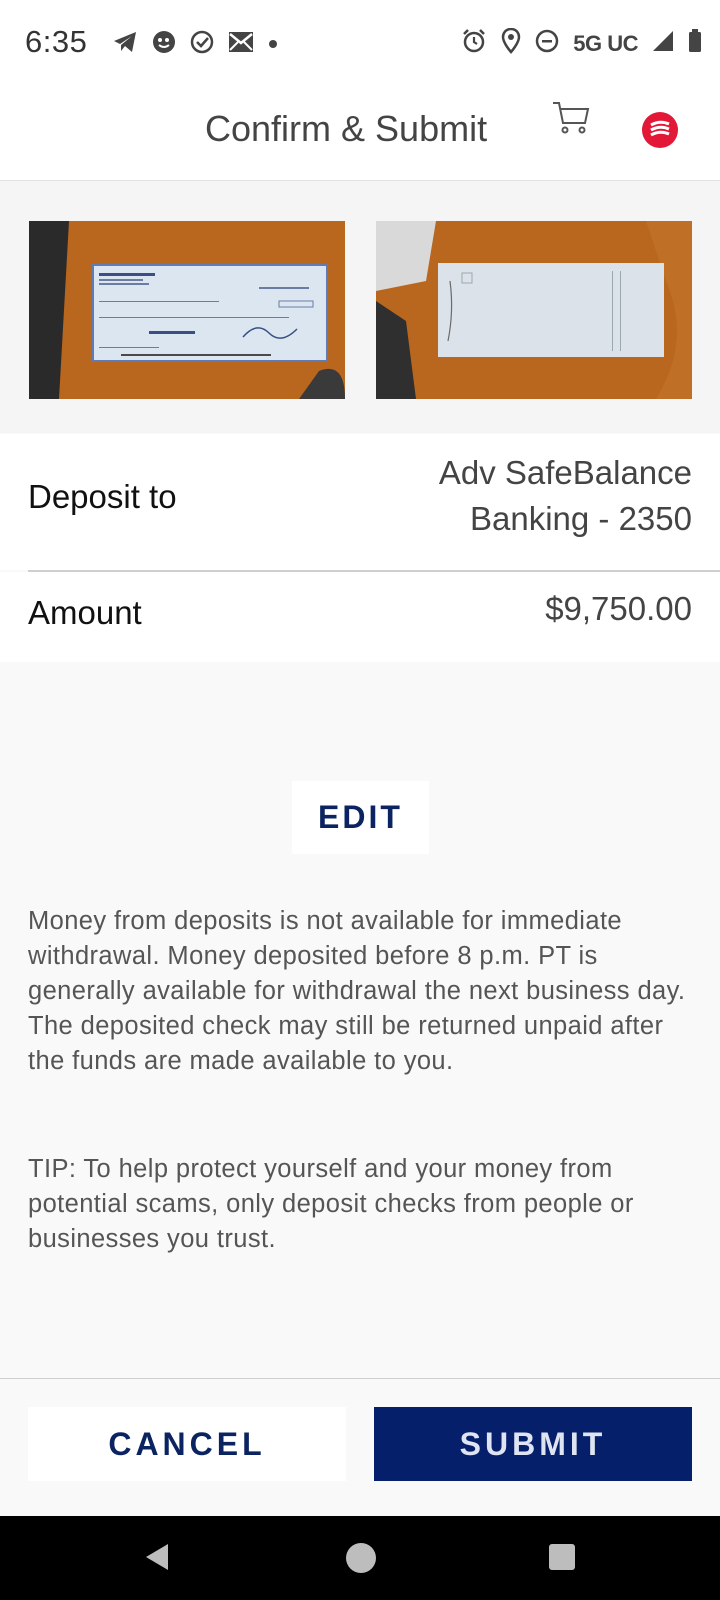 The height and width of the screenshot is (1600, 720). What do you see at coordinates (618, 608) in the screenshot?
I see `amount-value: $9,750.00` at bounding box center [618, 608].